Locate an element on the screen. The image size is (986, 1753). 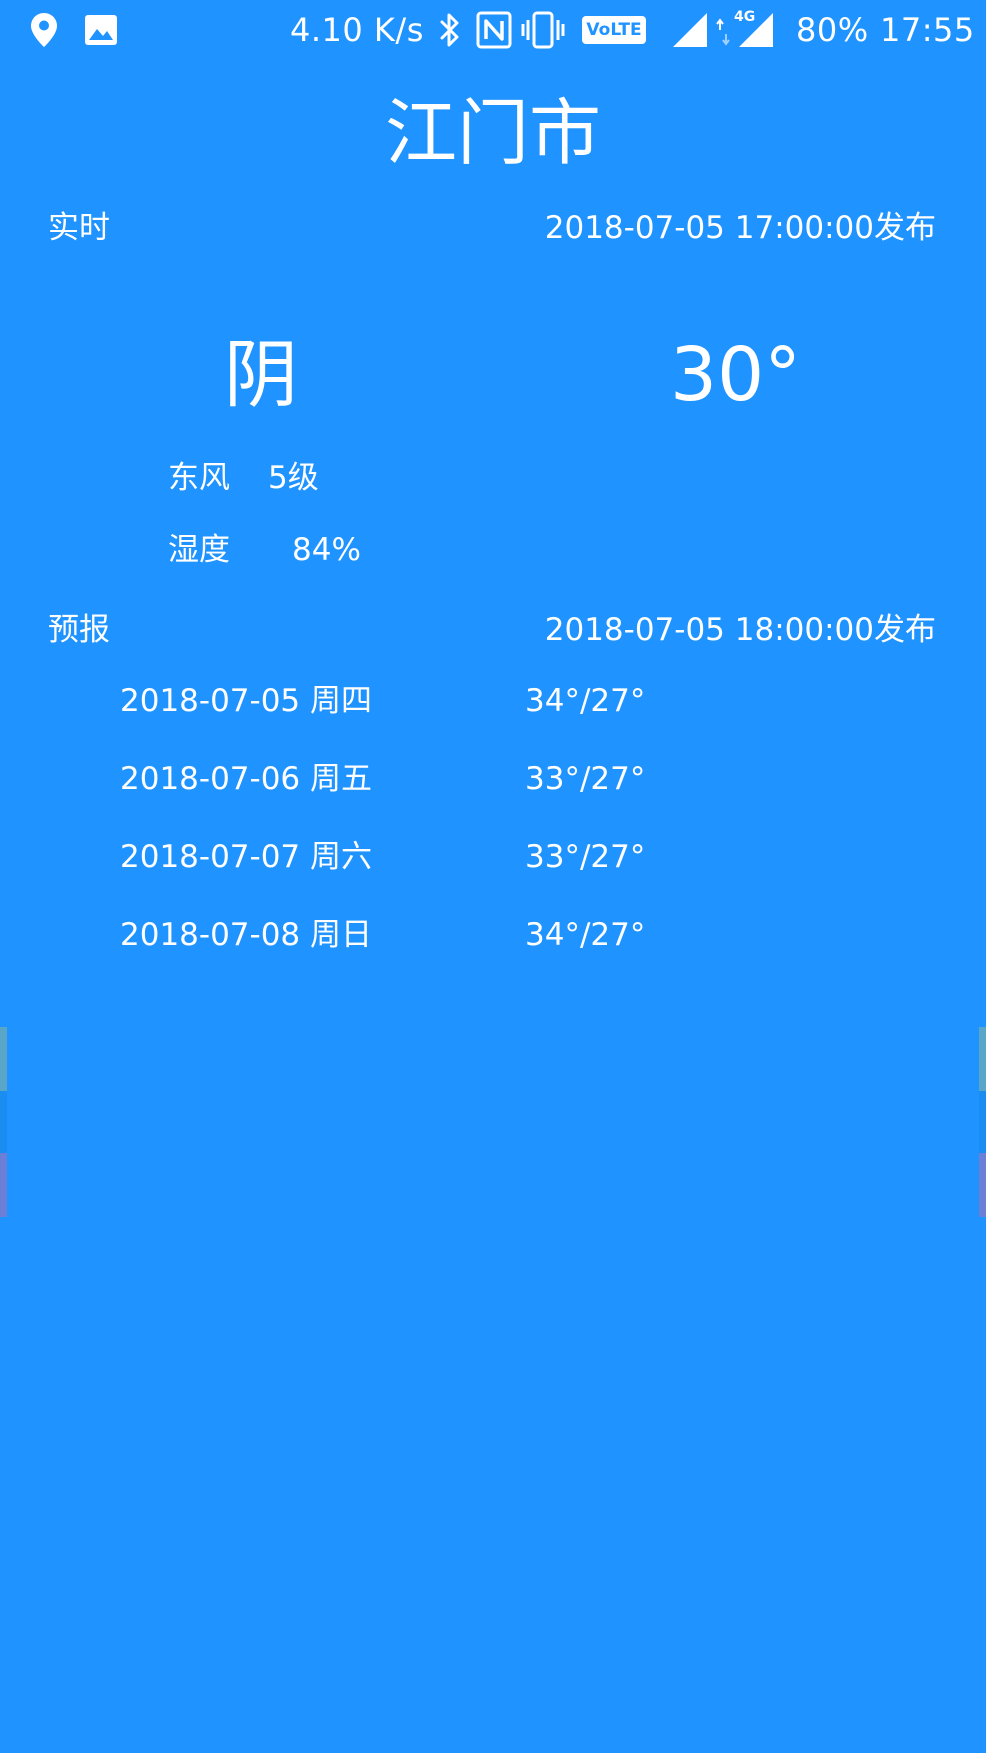
network-speed: 4.10 K/s is located at coordinates (357, 30).